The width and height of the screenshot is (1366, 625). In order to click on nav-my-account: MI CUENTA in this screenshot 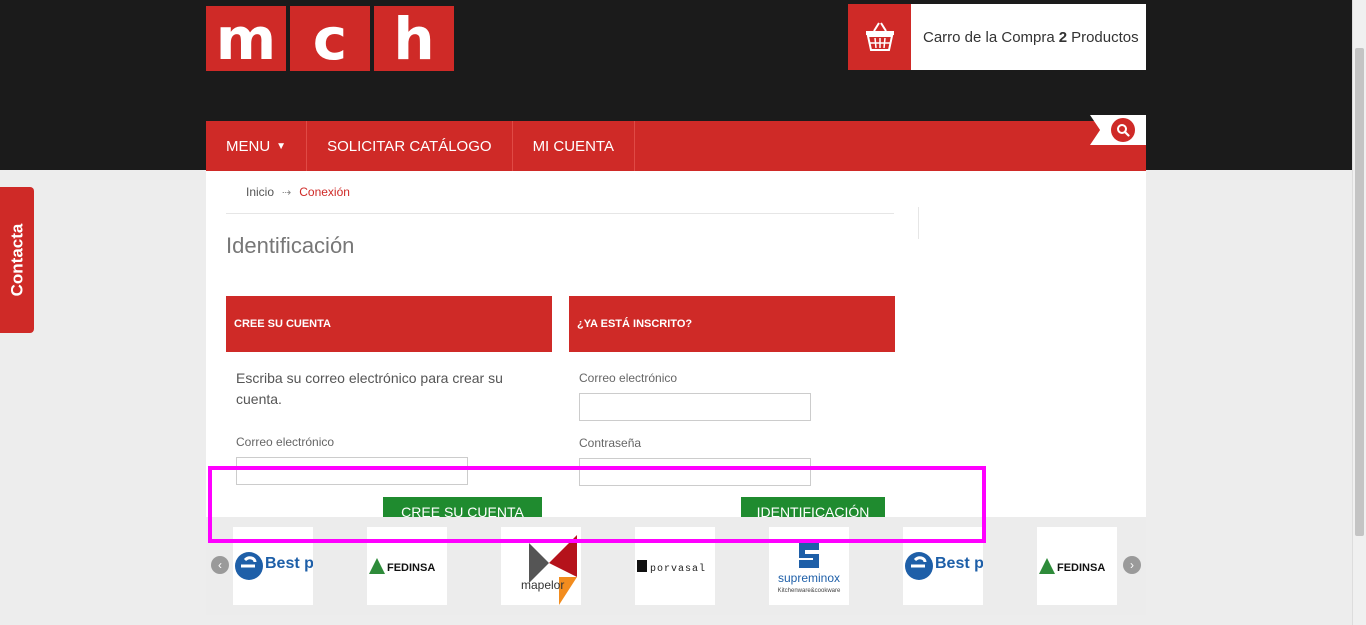, I will do `click(574, 146)`.